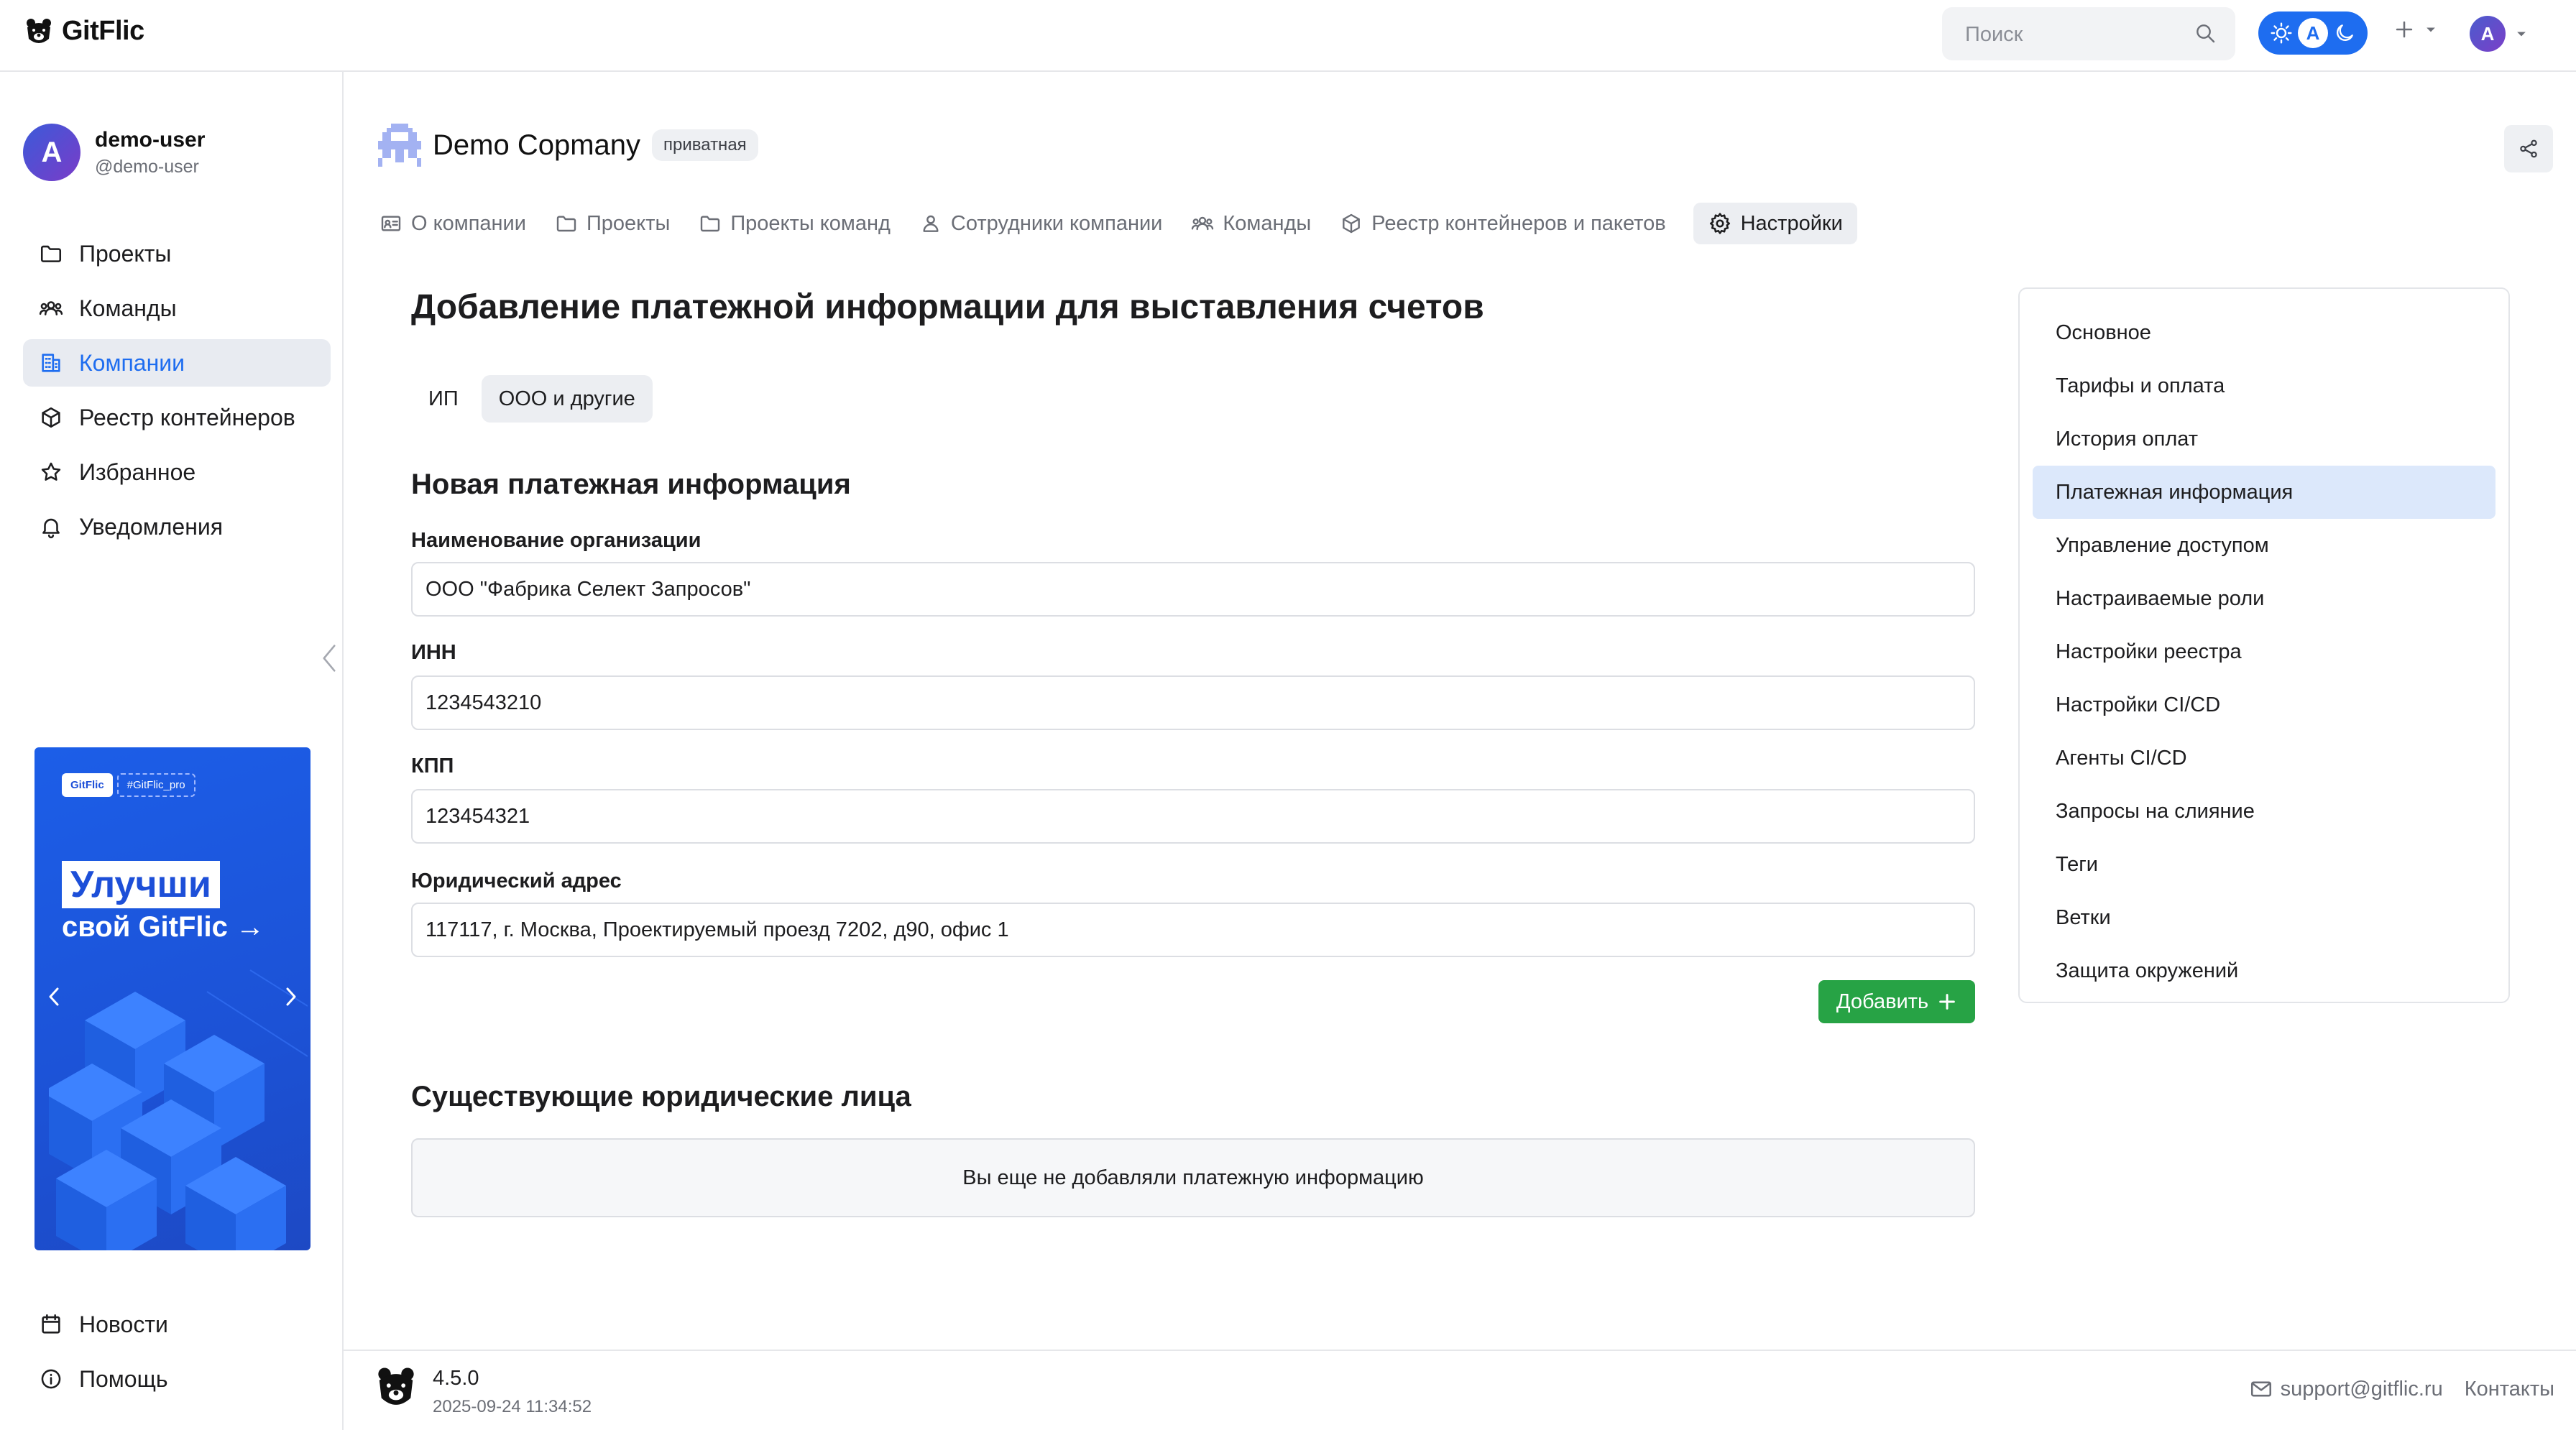 This screenshot has width=2576, height=1430. Describe the element at coordinates (399, 145) in the screenshot. I see `org-avatar-icon` at that location.